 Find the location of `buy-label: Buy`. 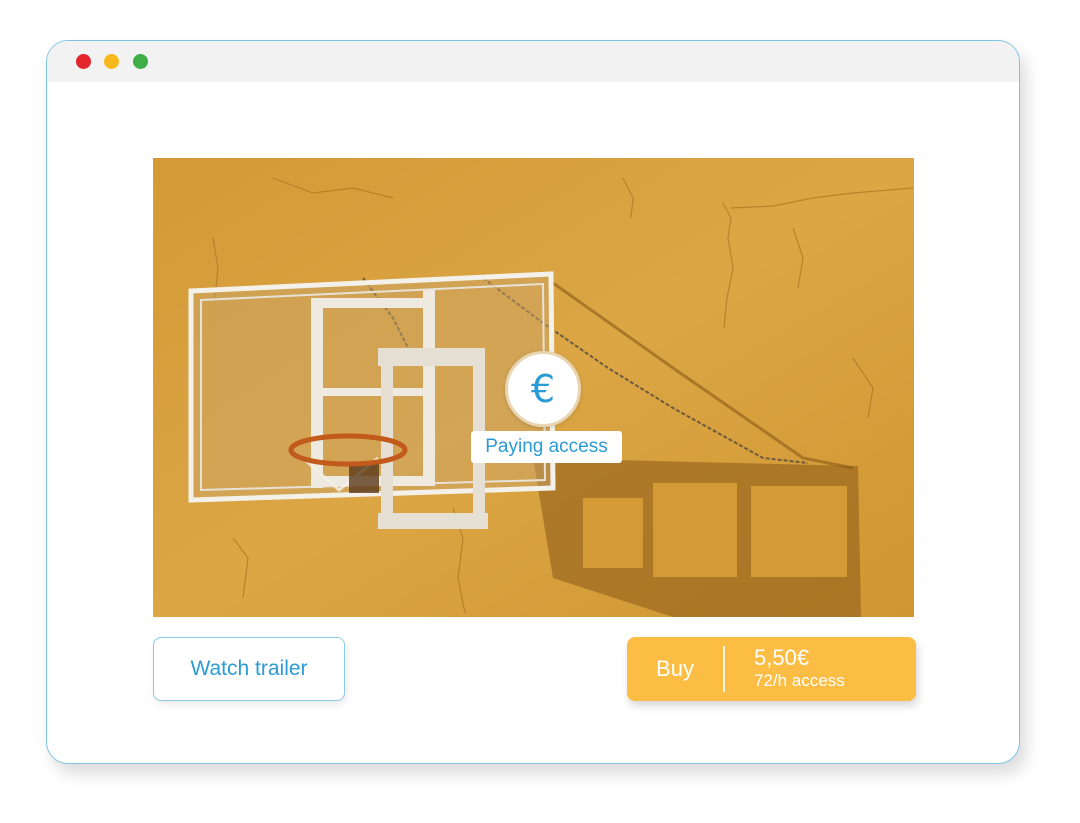

buy-label: Buy is located at coordinates (675, 668).